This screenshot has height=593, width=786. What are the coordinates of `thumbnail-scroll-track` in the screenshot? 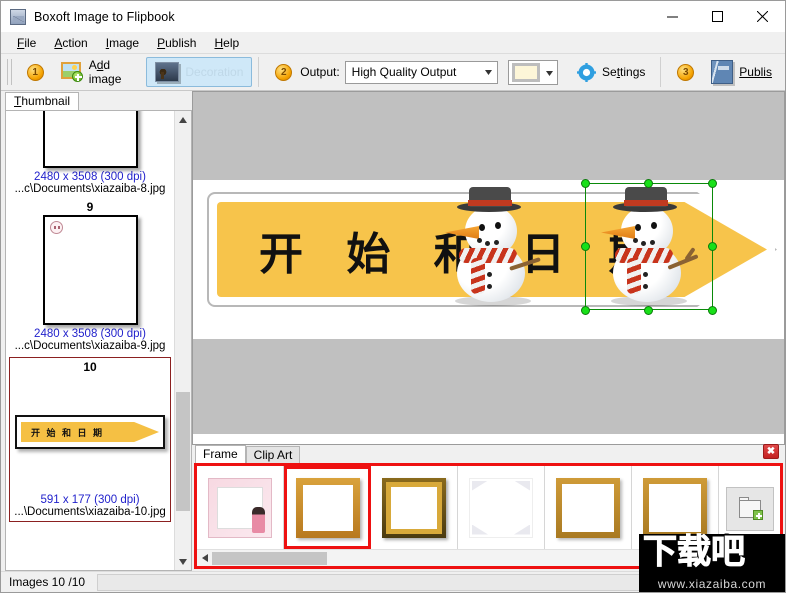 It's located at (183, 340).